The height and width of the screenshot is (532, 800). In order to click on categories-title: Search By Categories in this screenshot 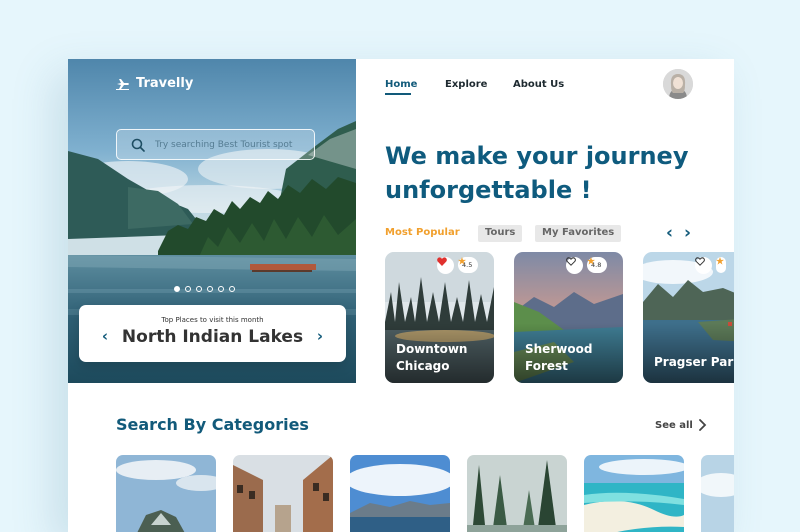, I will do `click(212, 424)`.